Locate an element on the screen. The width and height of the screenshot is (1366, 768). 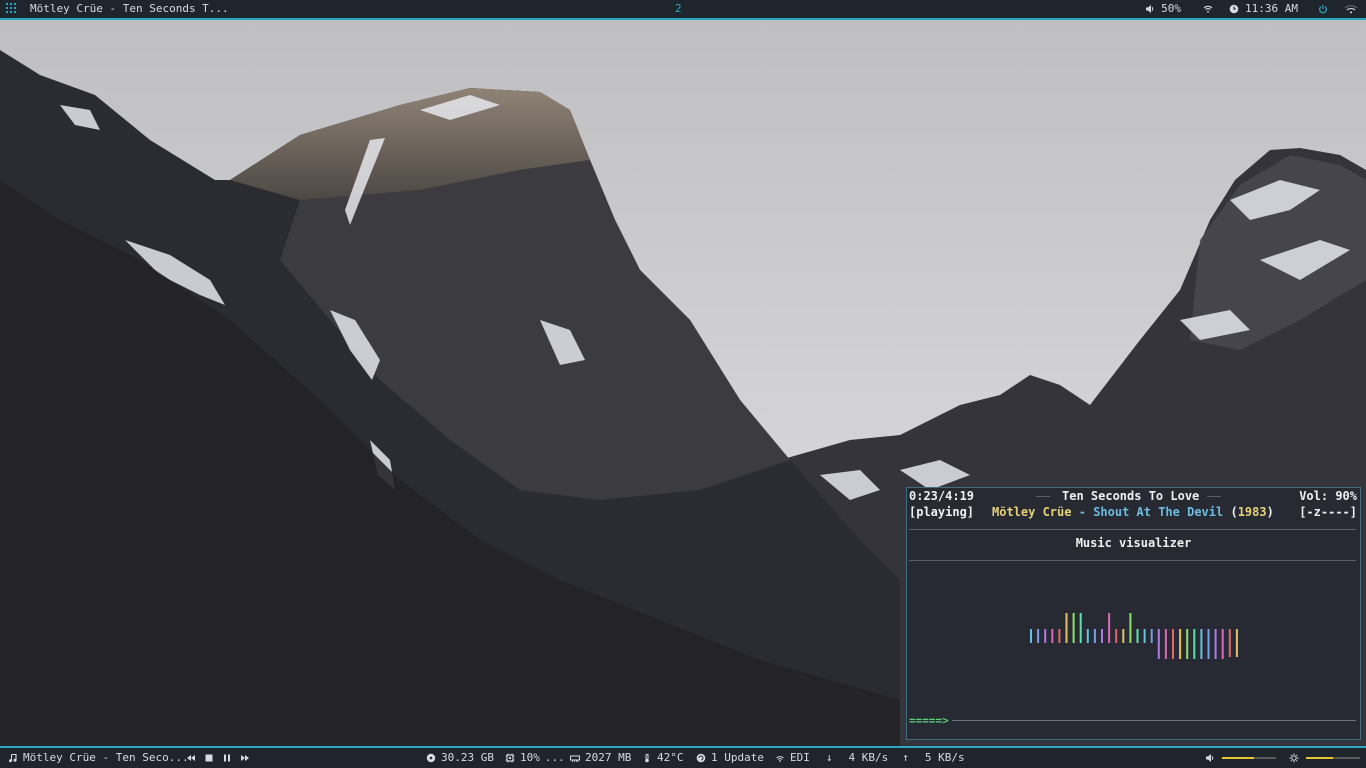
title-rule-right is located at coordinates (1214, 496).